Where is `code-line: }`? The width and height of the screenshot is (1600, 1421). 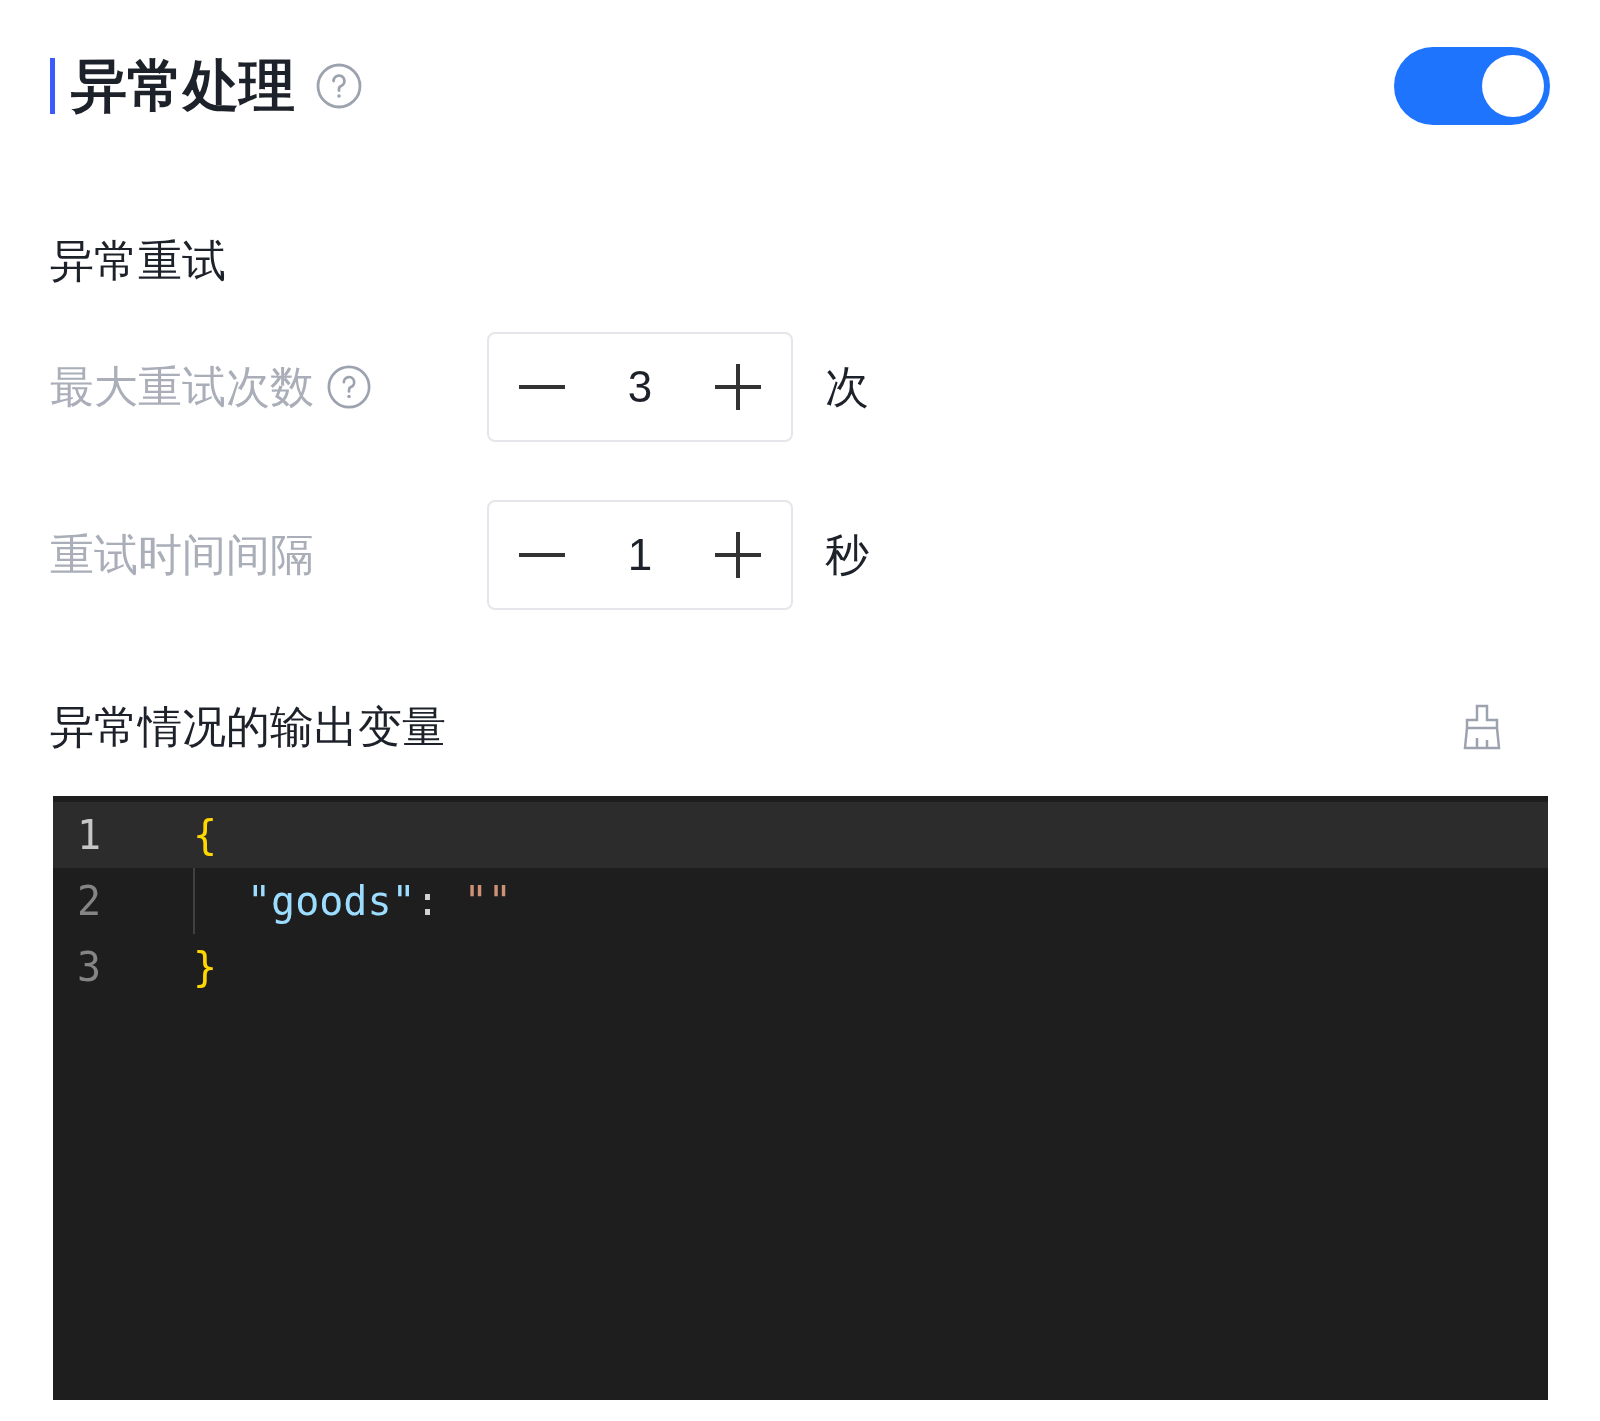 code-line: } is located at coordinates (205, 967).